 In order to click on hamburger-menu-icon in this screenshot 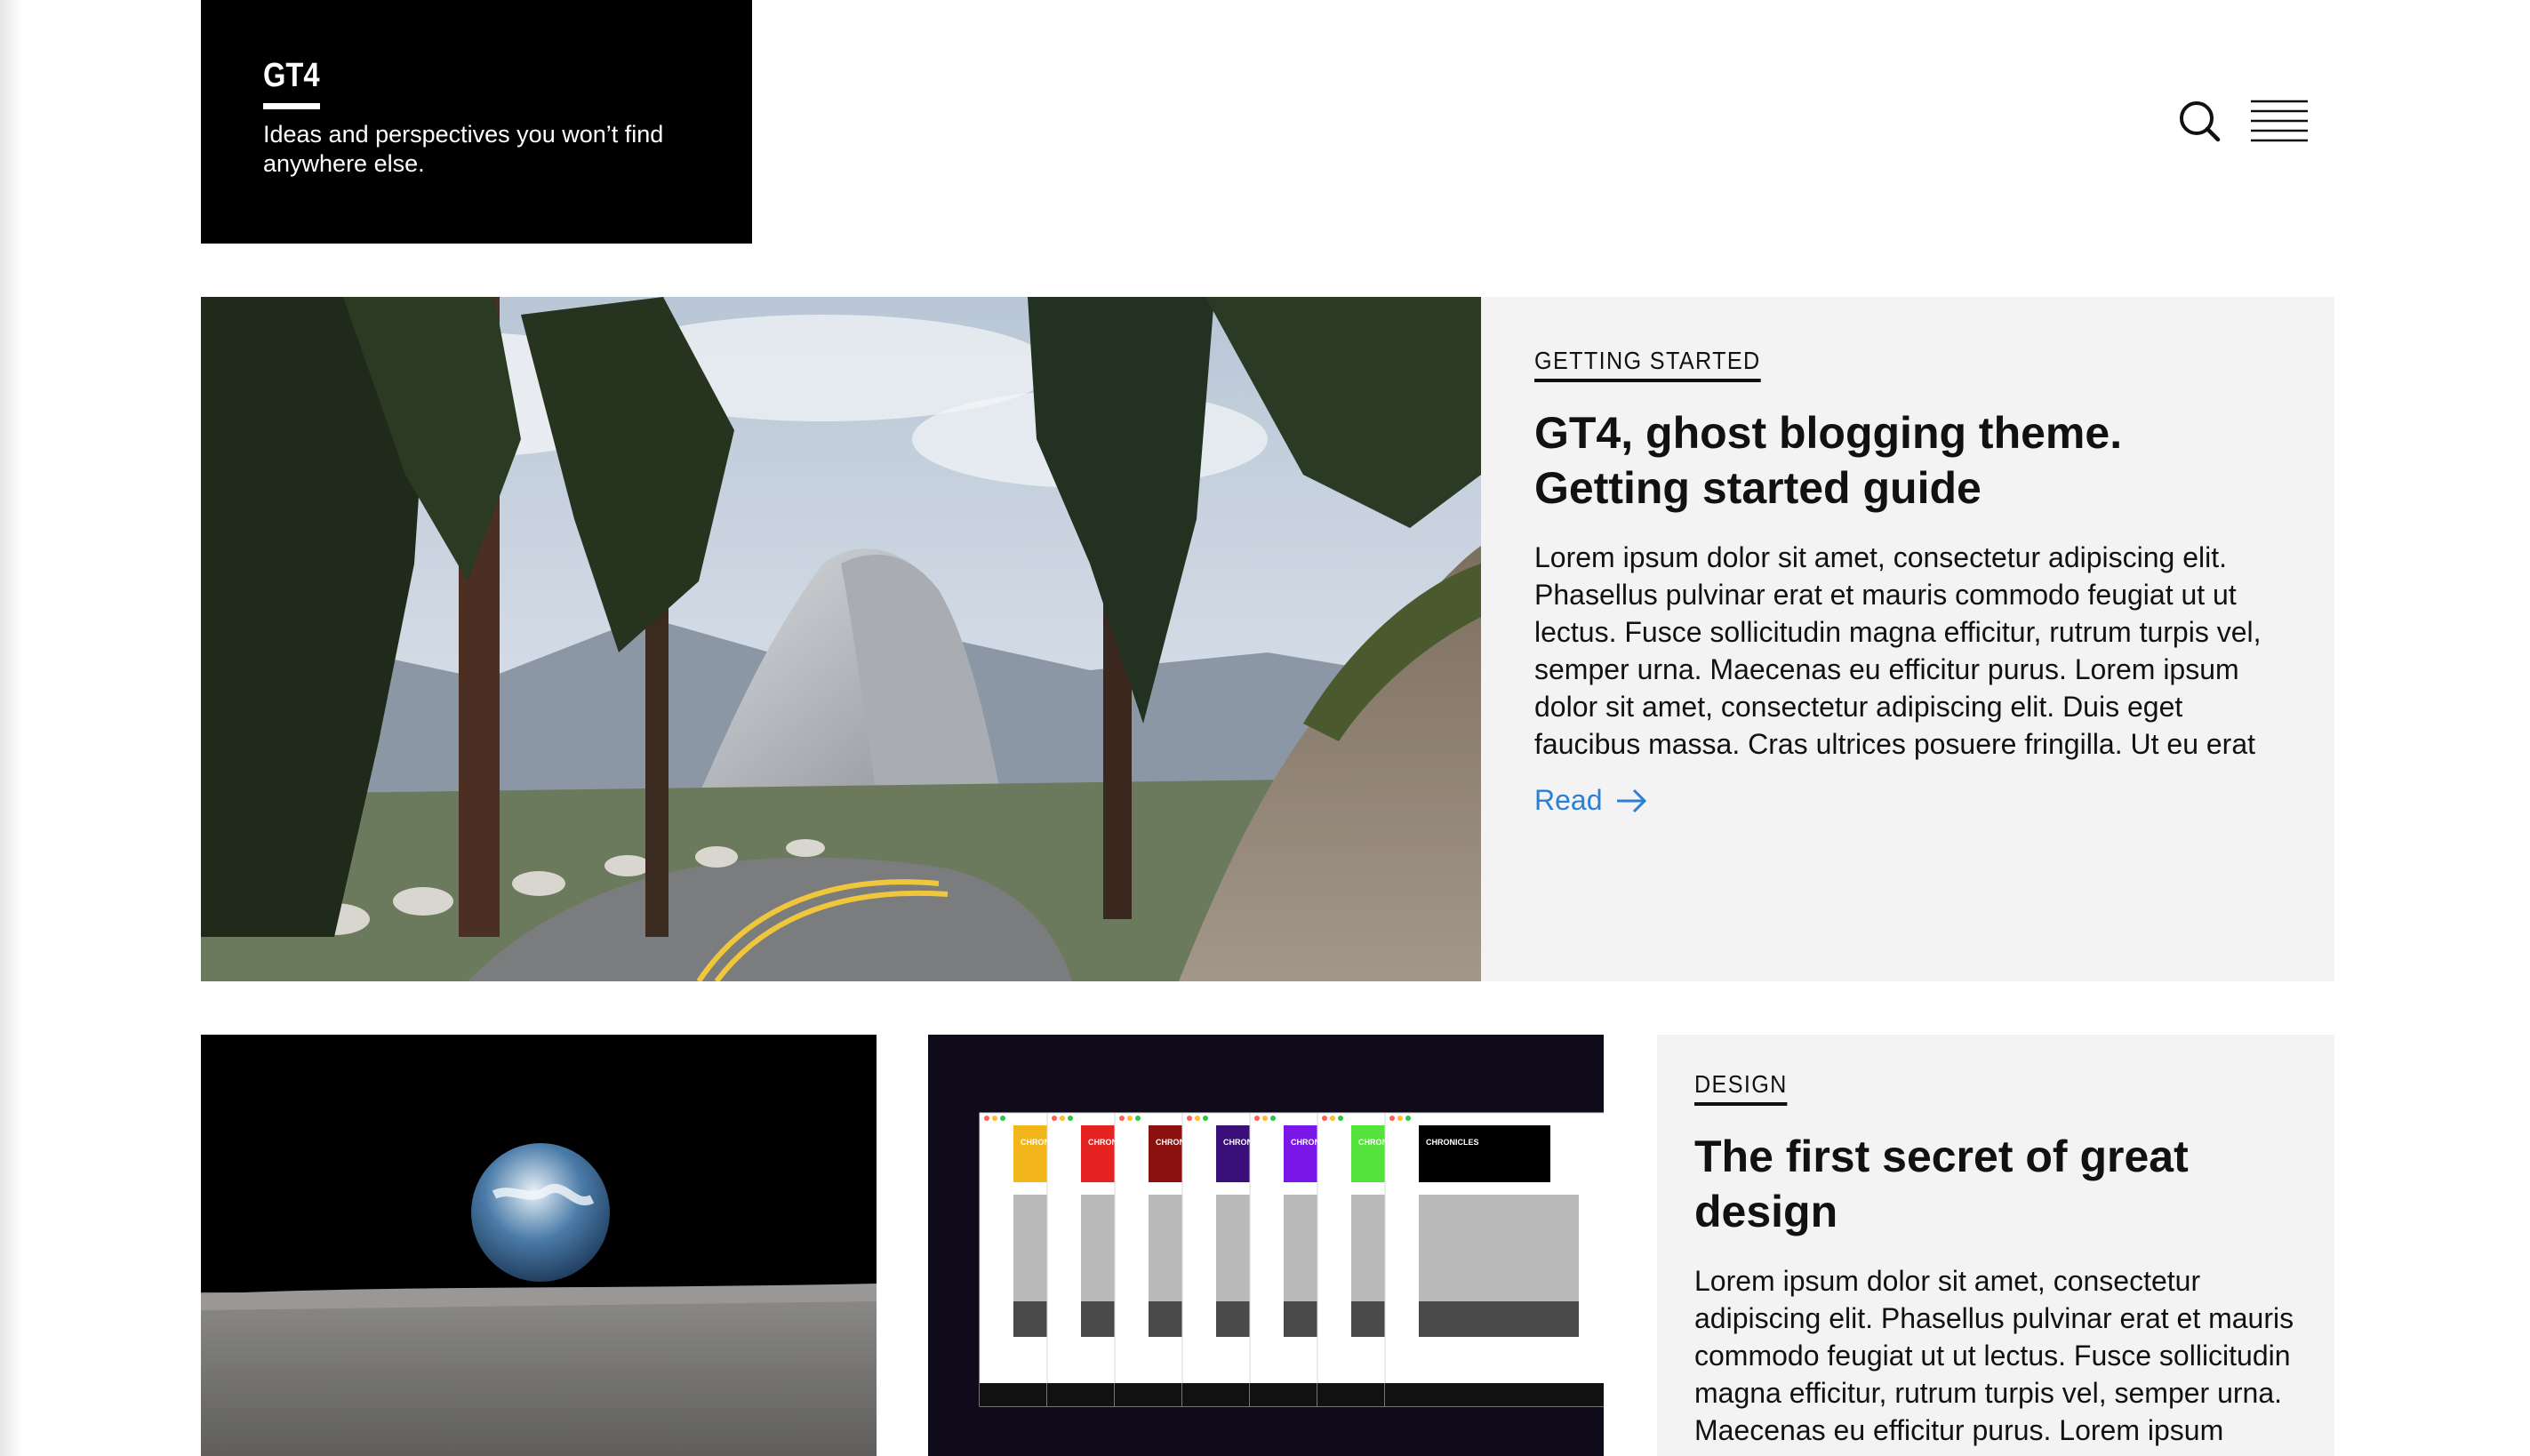, I will do `click(2279, 121)`.